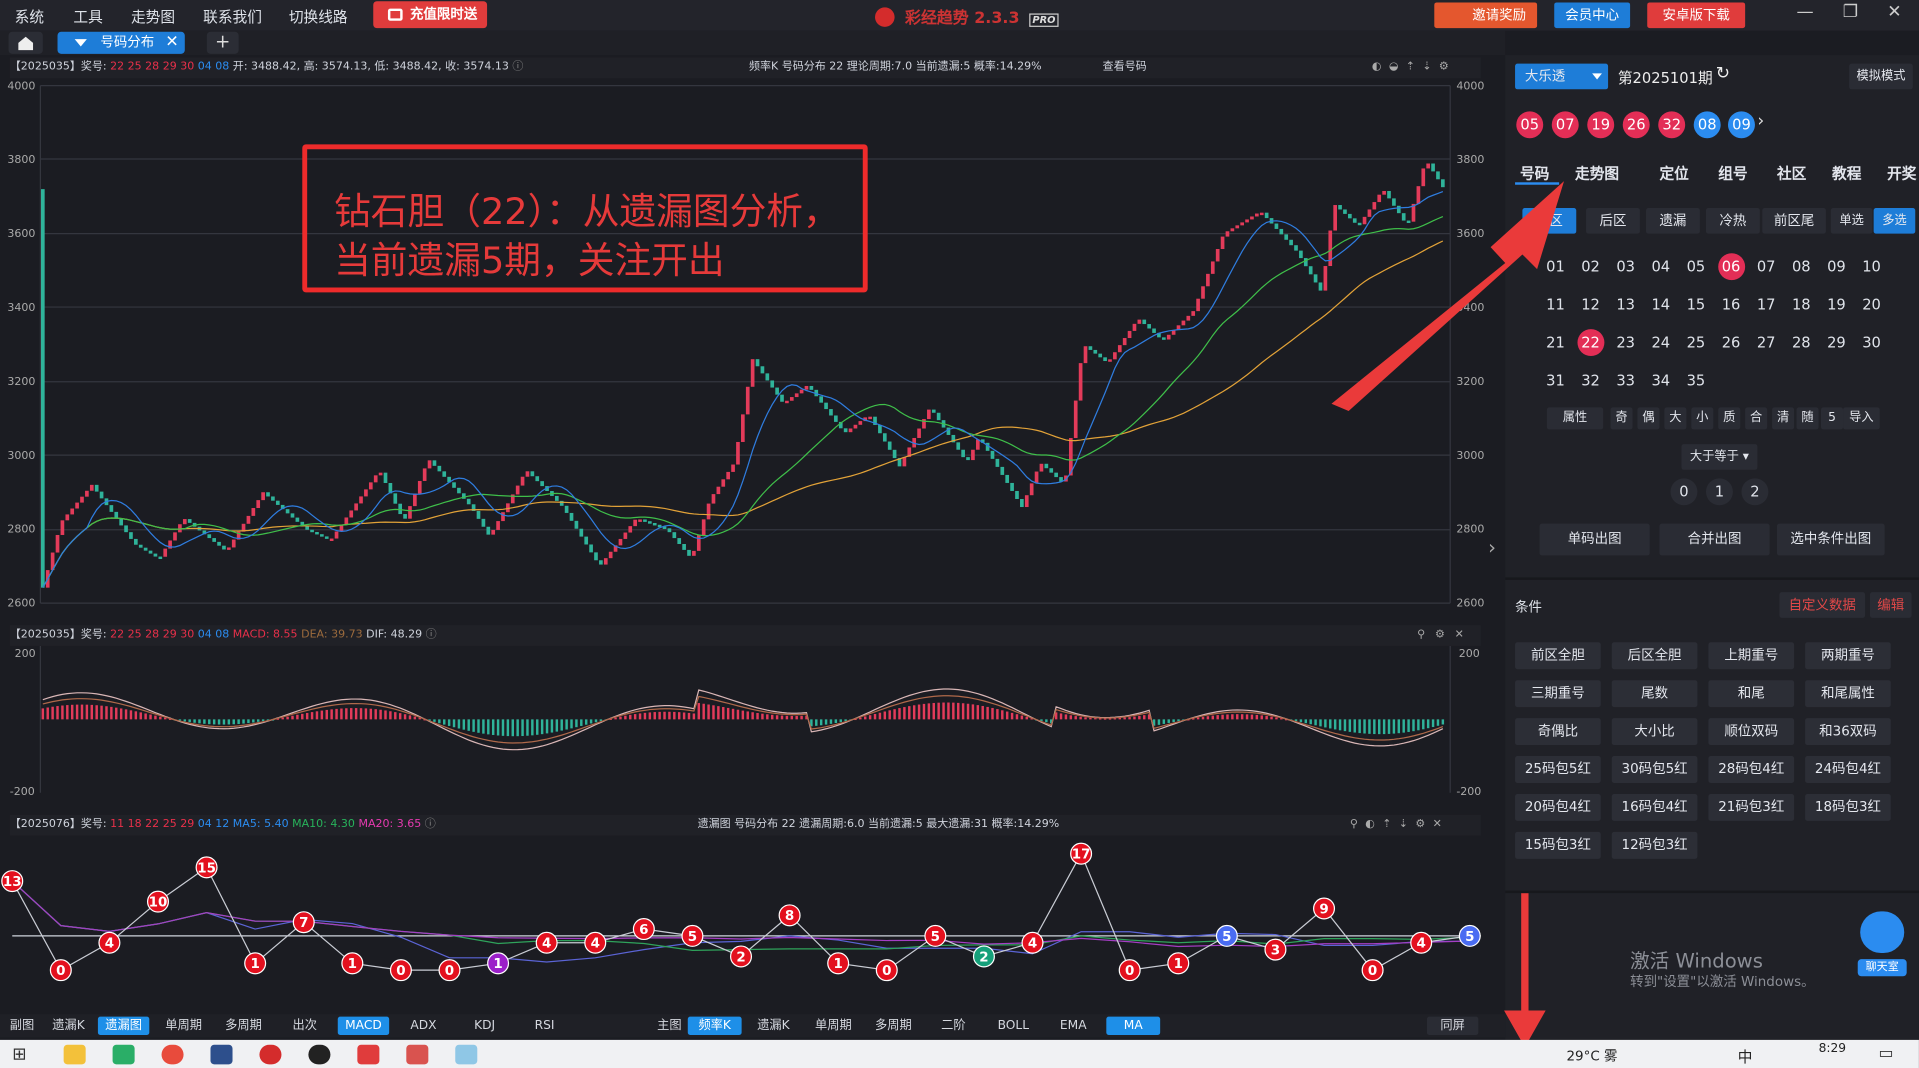 The width and height of the screenshot is (1919, 1068). Describe the element at coordinates (1654, 732) in the screenshot. I see `condition-button: 大小比` at that location.